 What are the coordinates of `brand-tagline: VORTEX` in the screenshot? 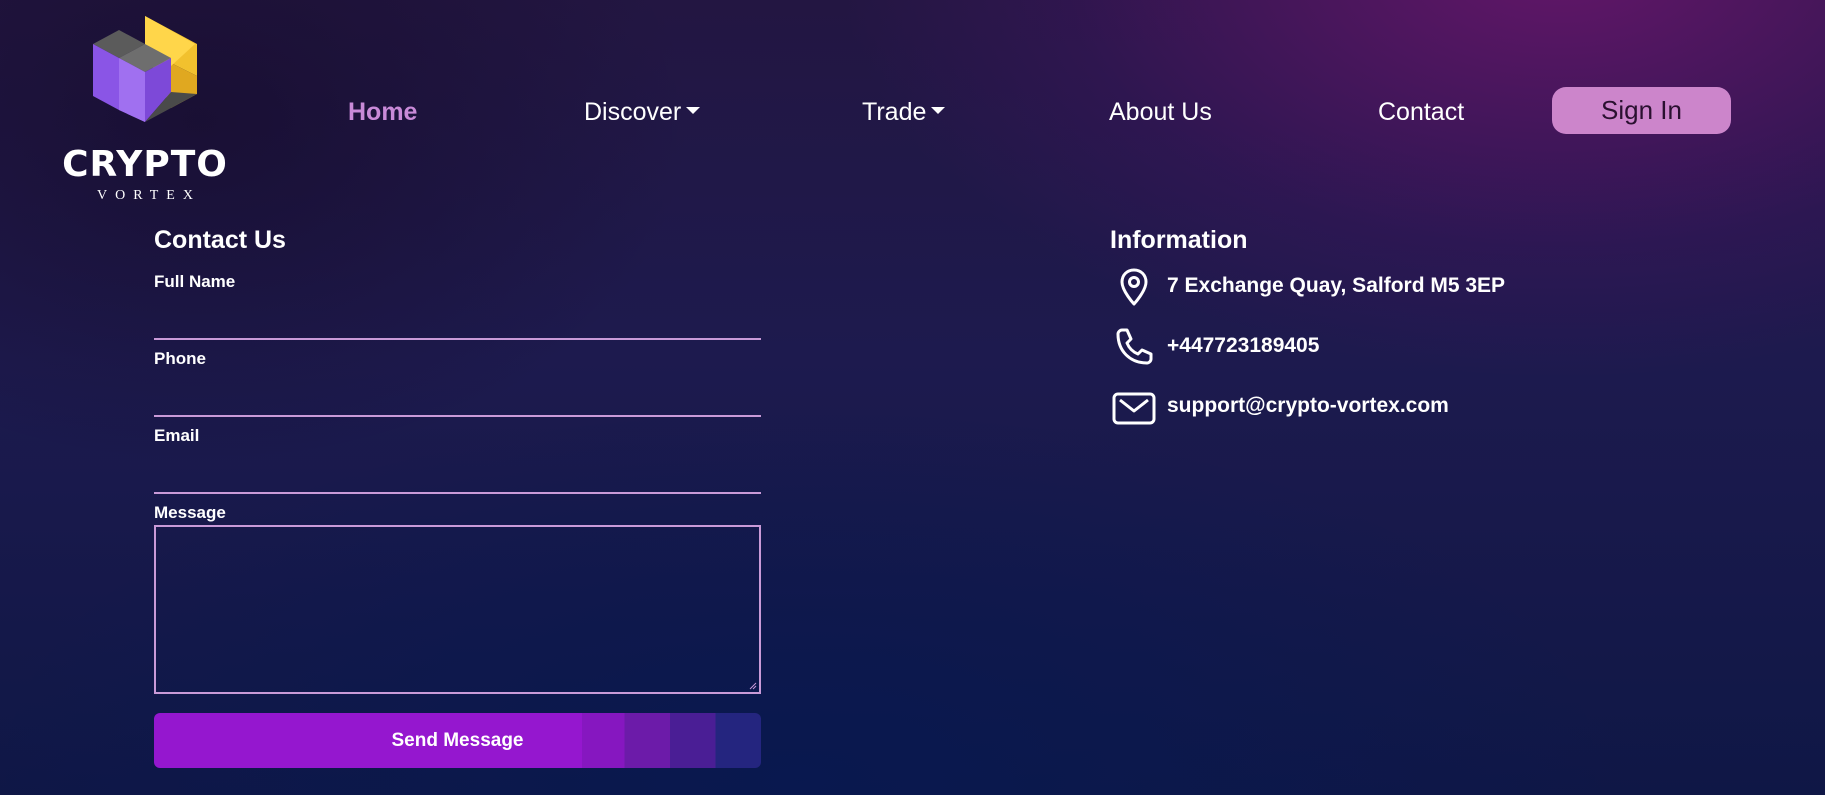 It's located at (149, 195).